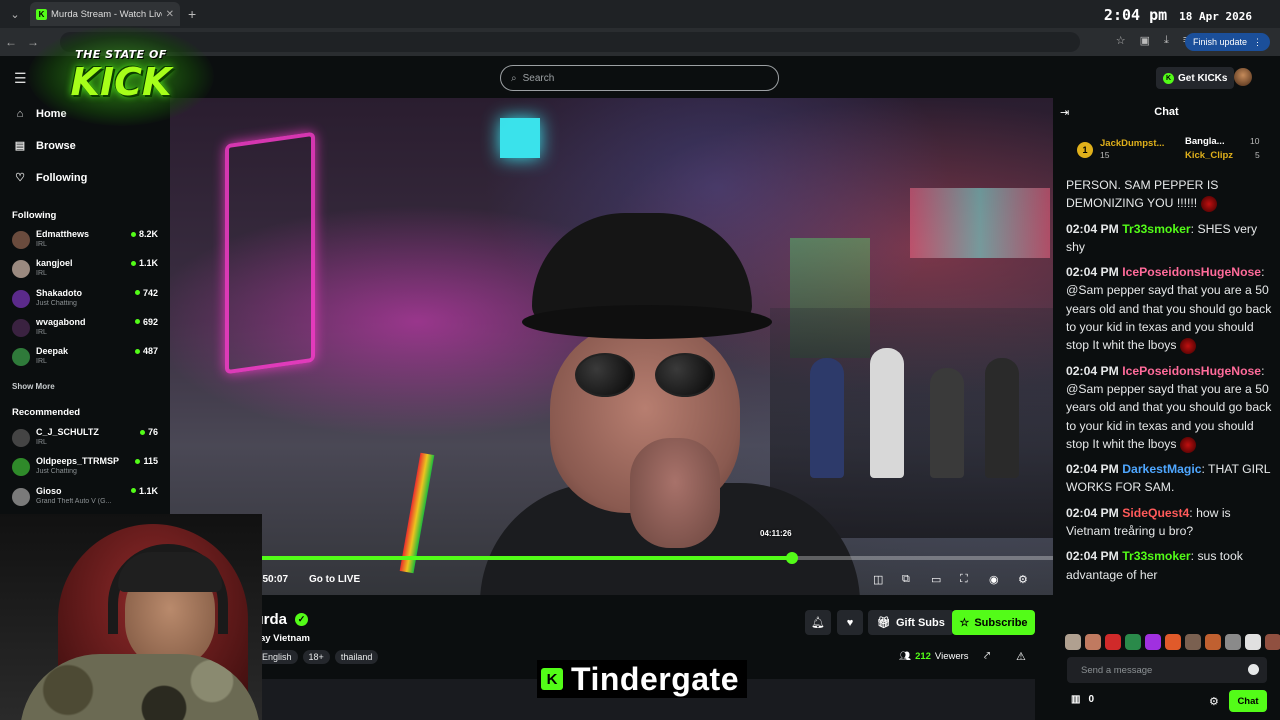  What do you see at coordinates (1001, 622) in the screenshot?
I see `subscribe-label: Subscribe` at bounding box center [1001, 622].